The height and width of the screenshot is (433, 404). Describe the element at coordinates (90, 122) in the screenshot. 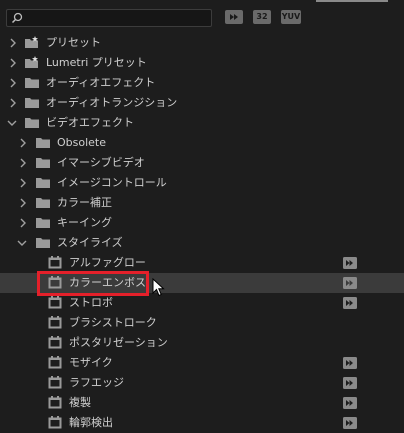

I see `tree-item-label: ビデオエフェクト` at that location.